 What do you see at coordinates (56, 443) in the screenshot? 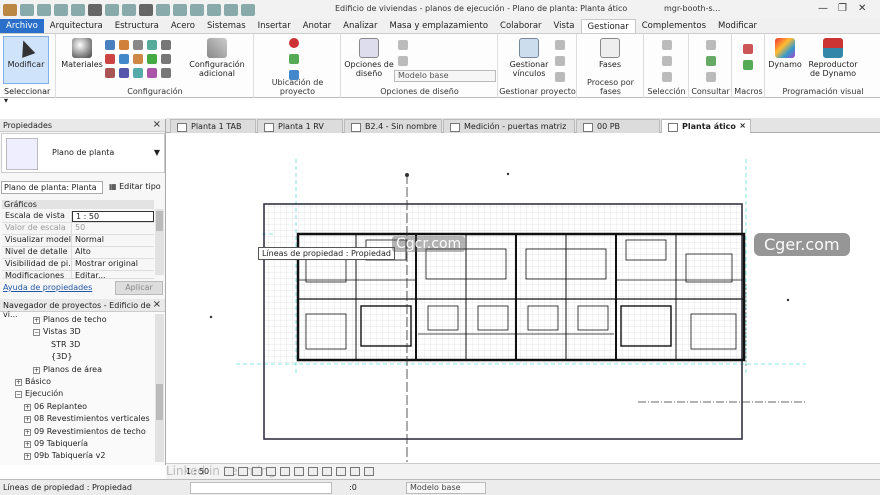
I see `tree-node: +09 Tabiquería` at bounding box center [56, 443].